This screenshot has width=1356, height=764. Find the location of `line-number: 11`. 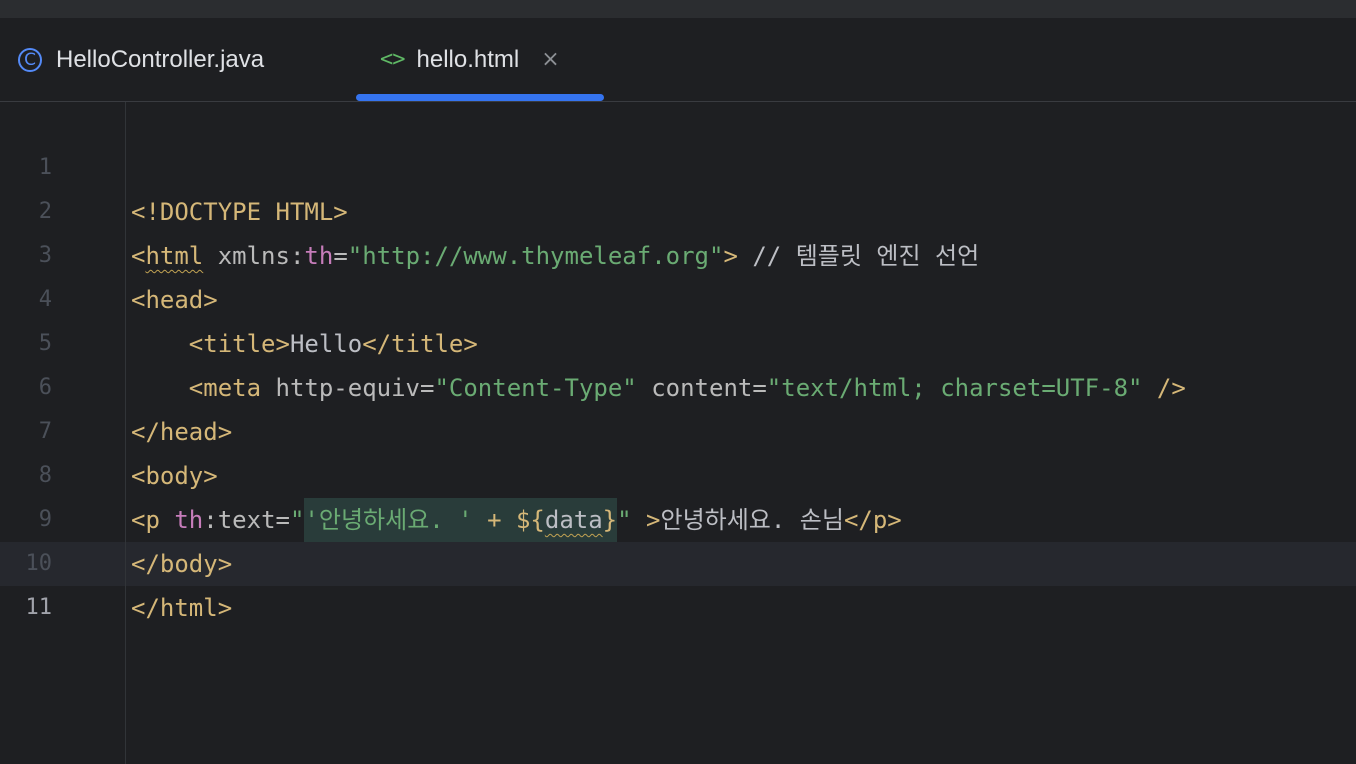

line-number: 11 is located at coordinates (39, 607).